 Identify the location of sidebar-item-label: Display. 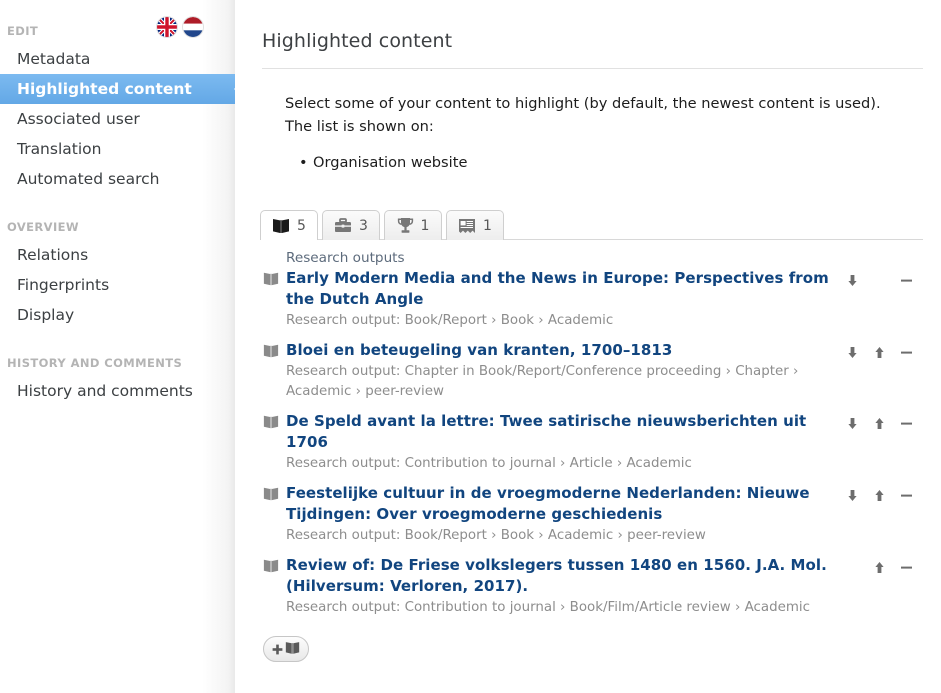
(46, 315).